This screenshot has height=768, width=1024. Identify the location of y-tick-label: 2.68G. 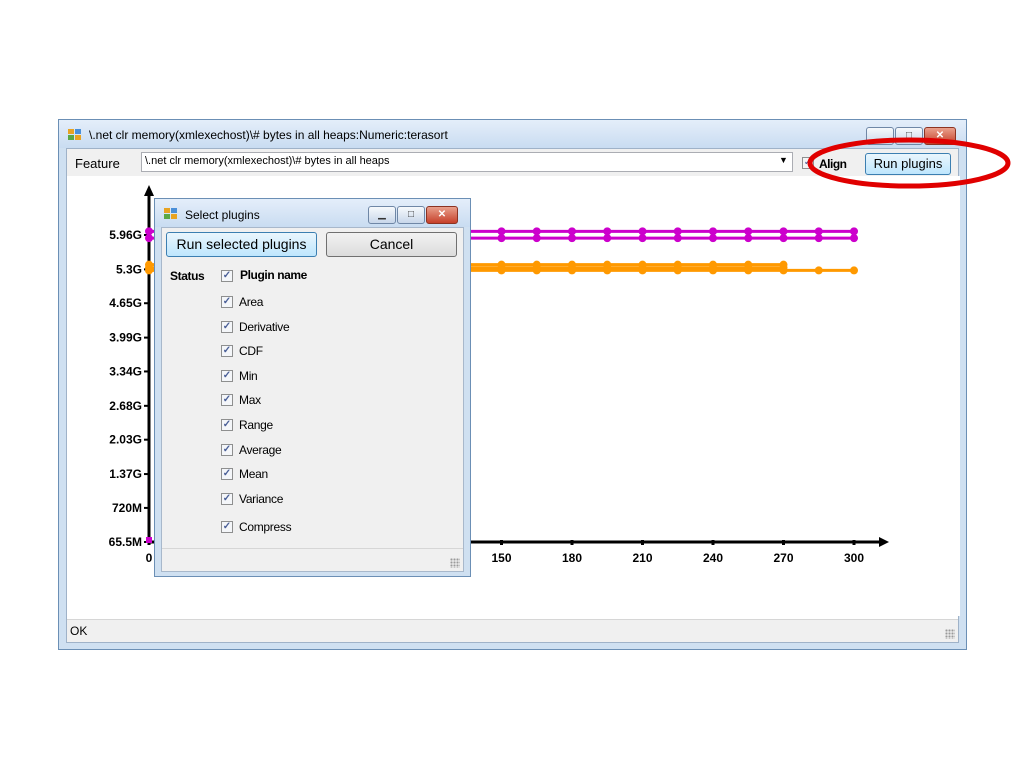
(125, 406).